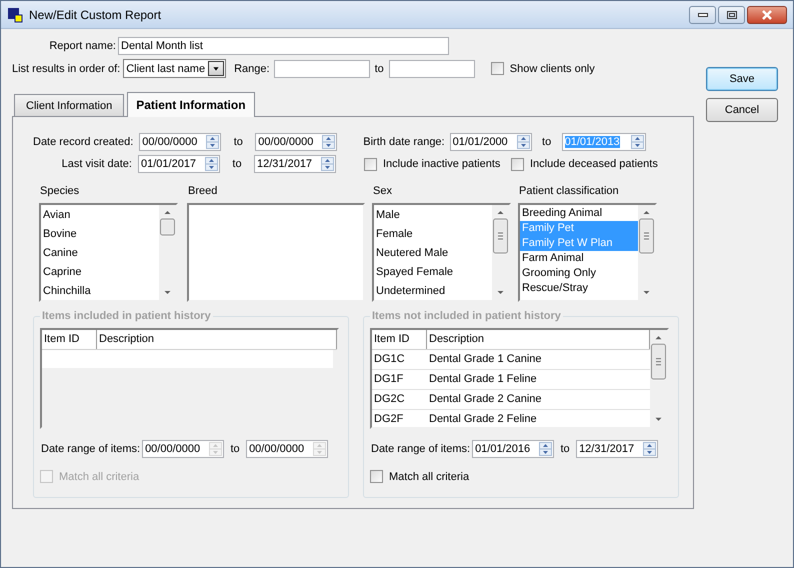 The width and height of the screenshot is (794, 568). I want to click on group-title: Items not included in patient history, so click(466, 316).